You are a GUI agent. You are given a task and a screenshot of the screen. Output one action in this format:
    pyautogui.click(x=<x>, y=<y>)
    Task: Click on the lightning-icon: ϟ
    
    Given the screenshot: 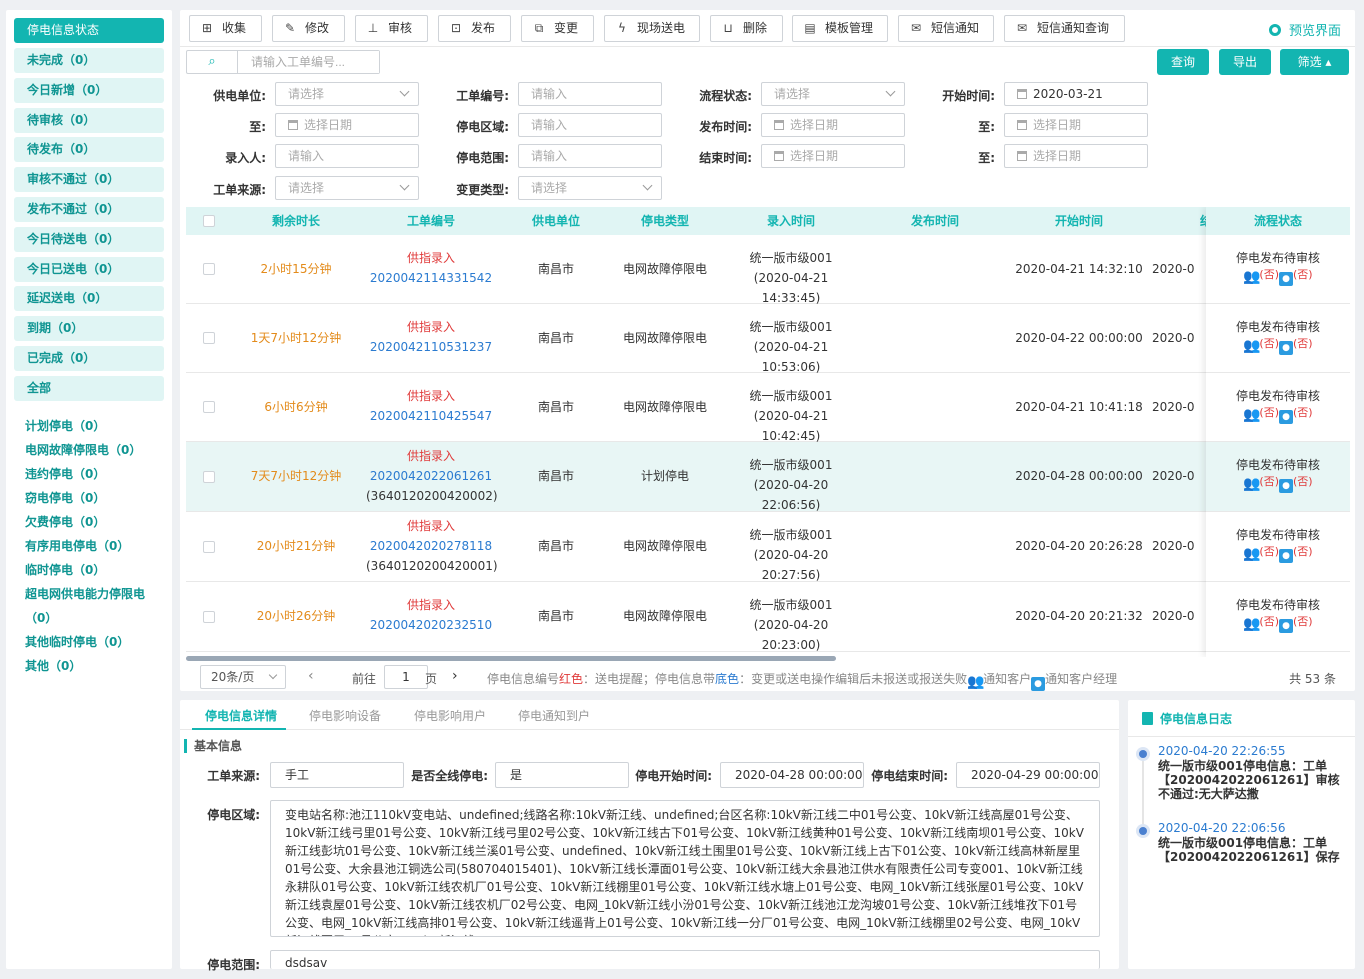 What is the action you would take?
    pyautogui.click(x=622, y=28)
    